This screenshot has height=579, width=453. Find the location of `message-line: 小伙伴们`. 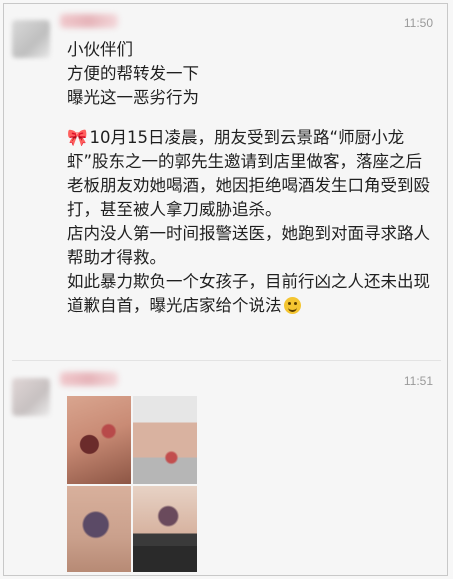

message-line: 小伙伴们 is located at coordinates (100, 49).